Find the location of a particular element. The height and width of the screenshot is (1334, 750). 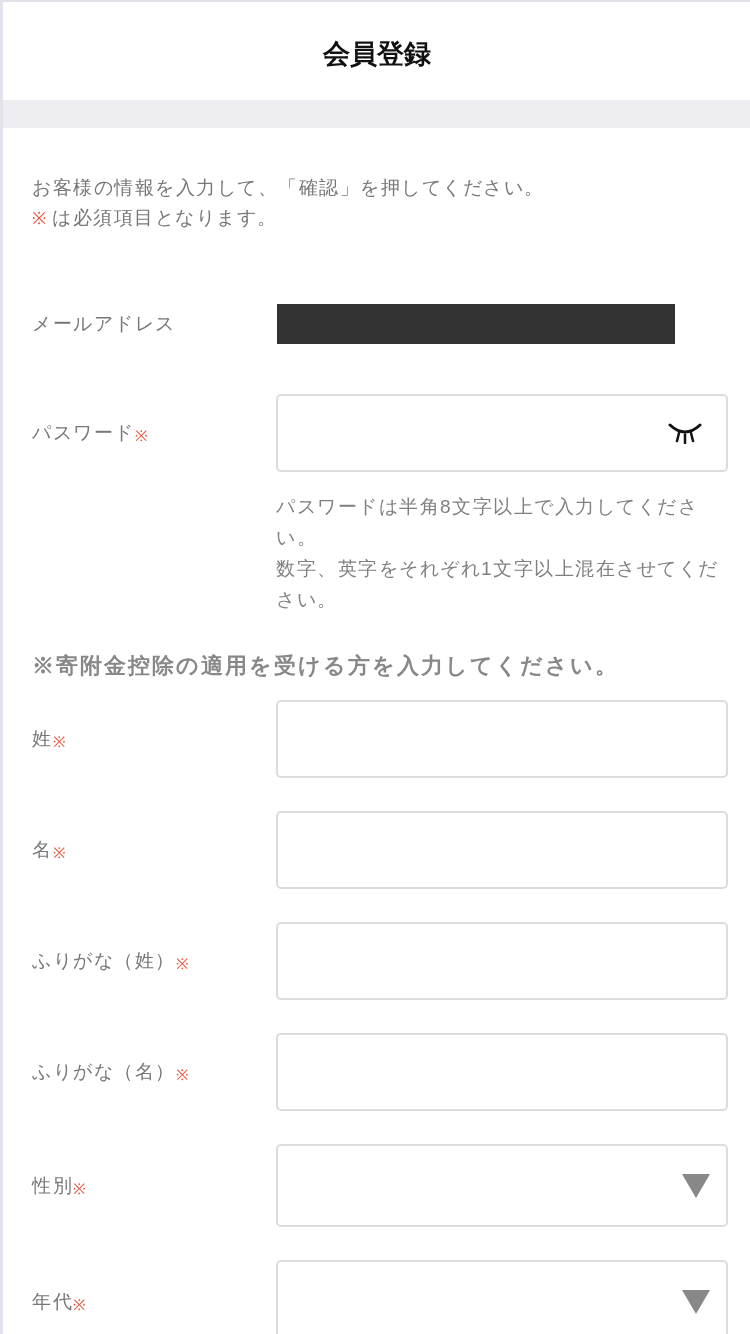

field-label: 名 is located at coordinates (42, 850).